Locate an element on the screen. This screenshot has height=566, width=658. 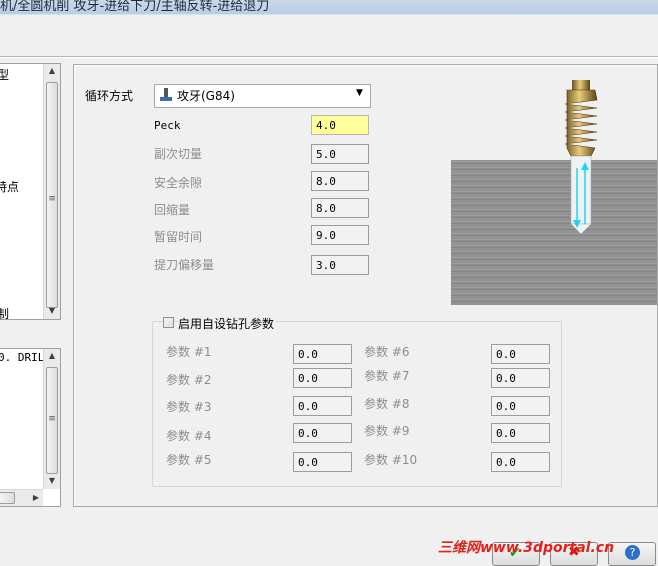
param-2-field: 0.0 is located at coordinates (322, 378).